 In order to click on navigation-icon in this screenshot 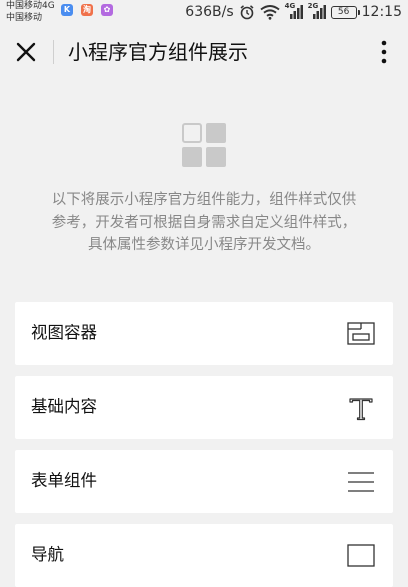, I will do `click(361, 555)`.